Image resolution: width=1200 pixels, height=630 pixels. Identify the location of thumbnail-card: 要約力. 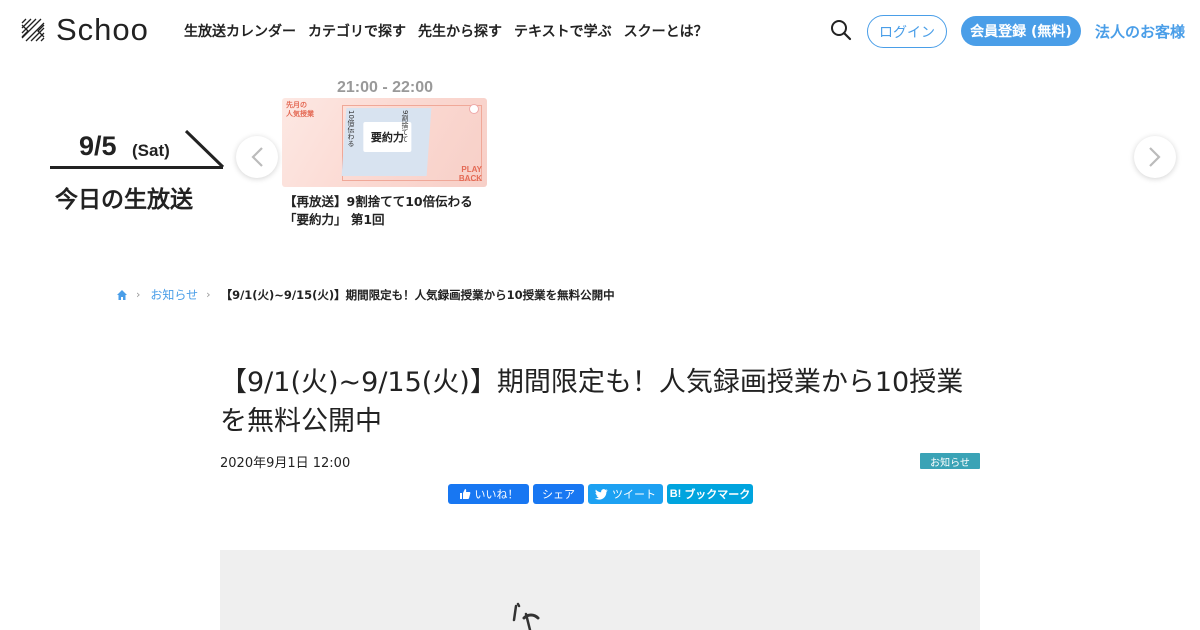
(386, 142).